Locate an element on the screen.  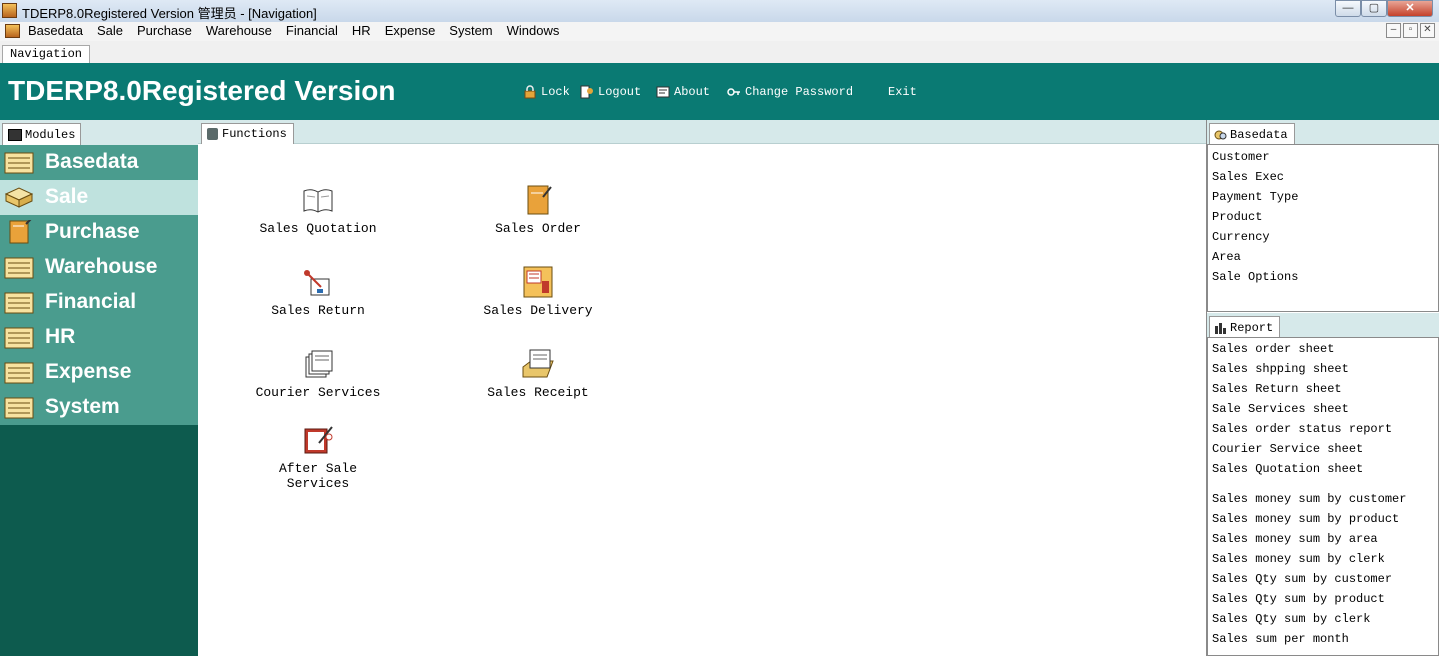
sales-order-button: Sales Order is located at coordinates (538, 209).